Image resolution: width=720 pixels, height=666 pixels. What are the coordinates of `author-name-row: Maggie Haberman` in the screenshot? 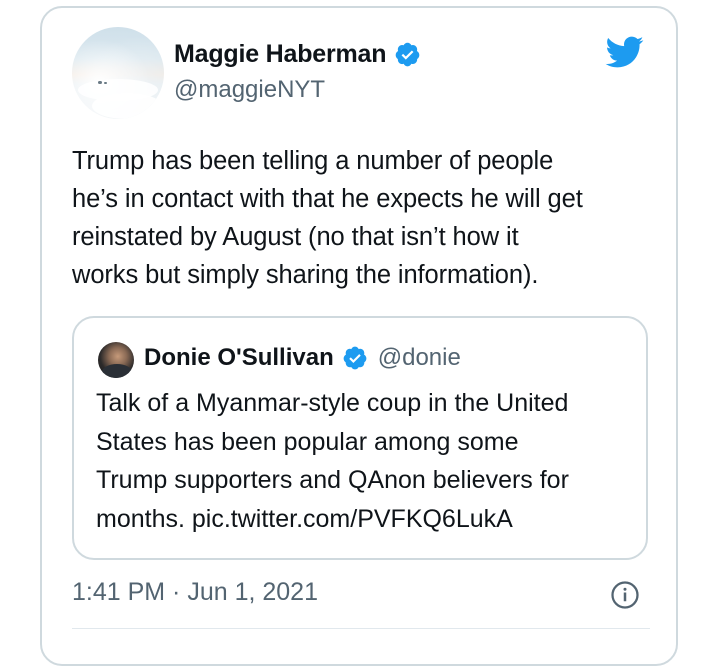 It's located at (297, 54).